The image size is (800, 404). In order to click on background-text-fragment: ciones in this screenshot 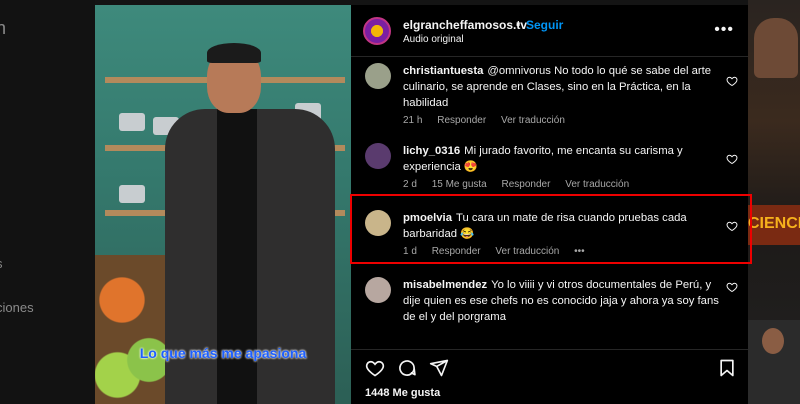, I will do `click(17, 307)`.